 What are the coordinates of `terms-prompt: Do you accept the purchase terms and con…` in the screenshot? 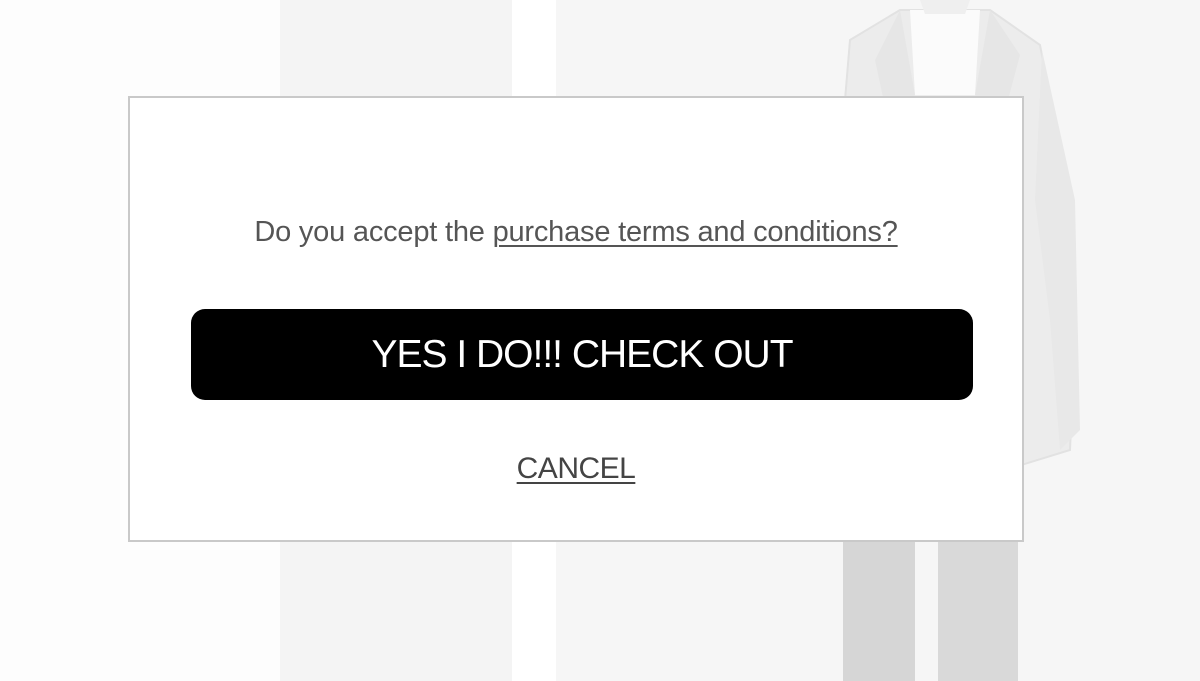 It's located at (576, 232).